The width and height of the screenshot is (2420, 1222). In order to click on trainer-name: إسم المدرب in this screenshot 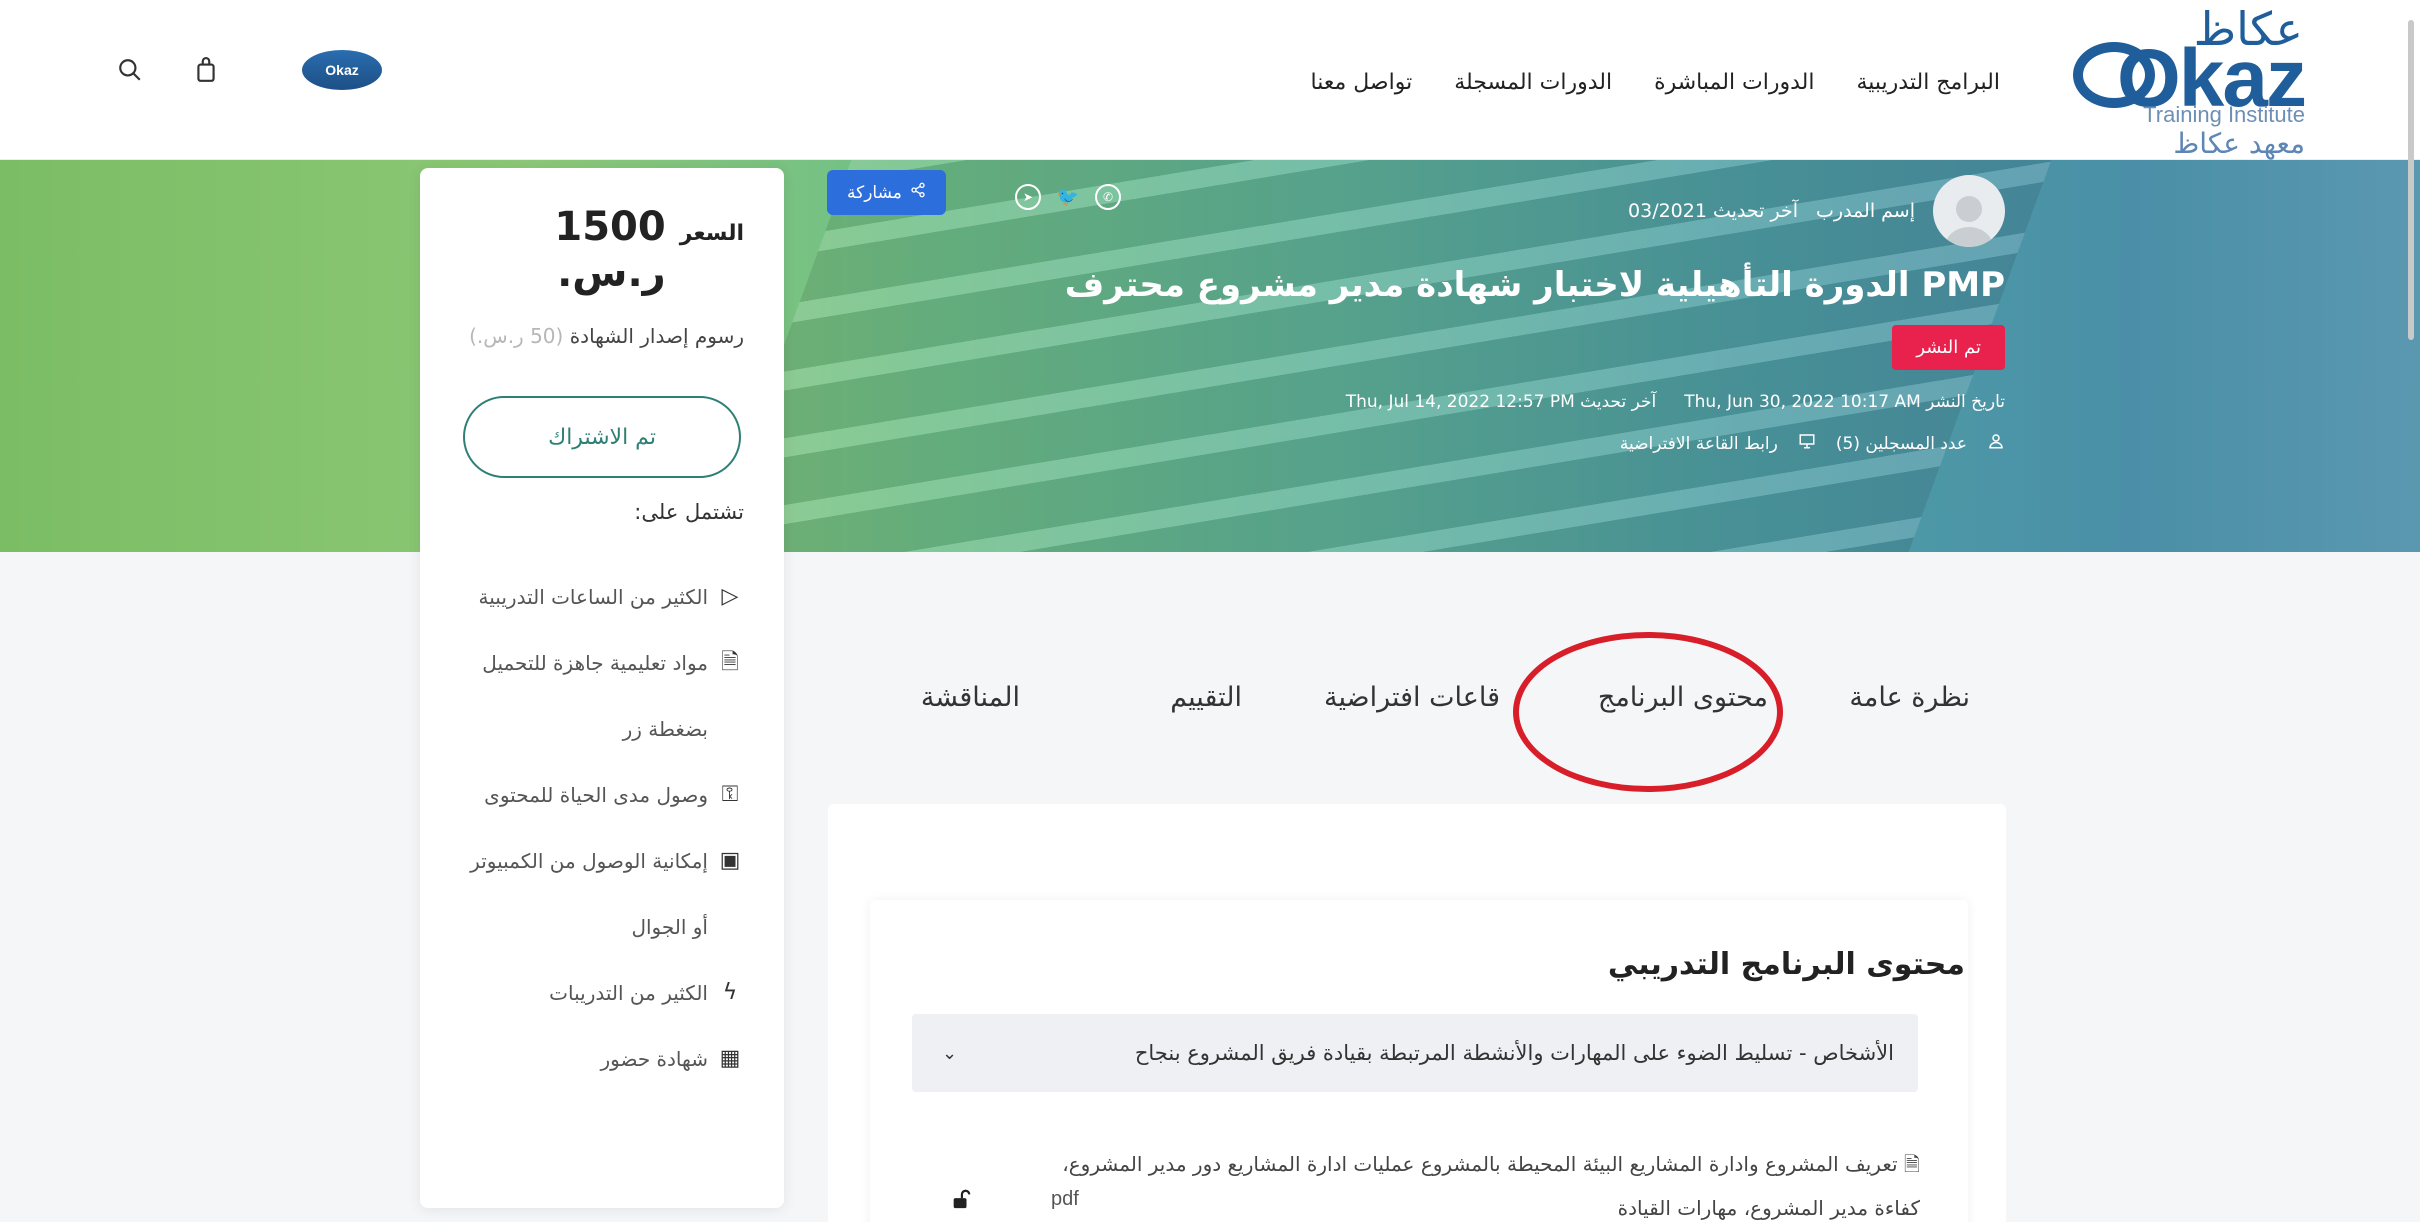, I will do `click(1865, 211)`.